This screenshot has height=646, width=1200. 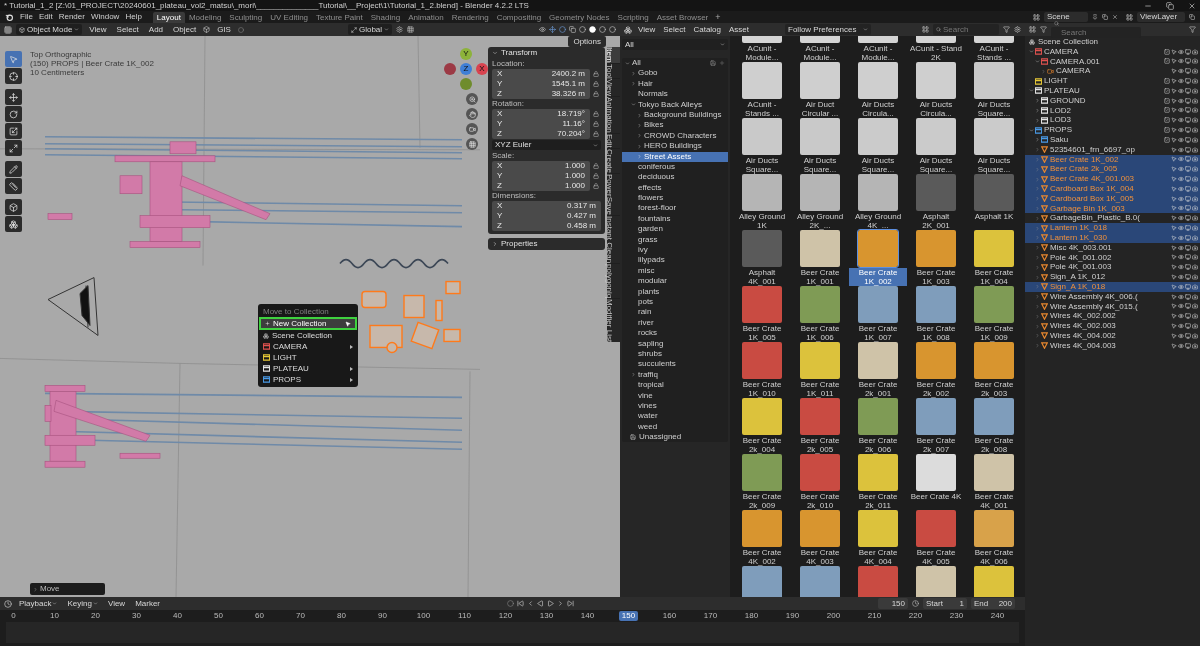 What do you see at coordinates (546, 206) in the screenshot?
I see `number-field: X 0.317 m` at bounding box center [546, 206].